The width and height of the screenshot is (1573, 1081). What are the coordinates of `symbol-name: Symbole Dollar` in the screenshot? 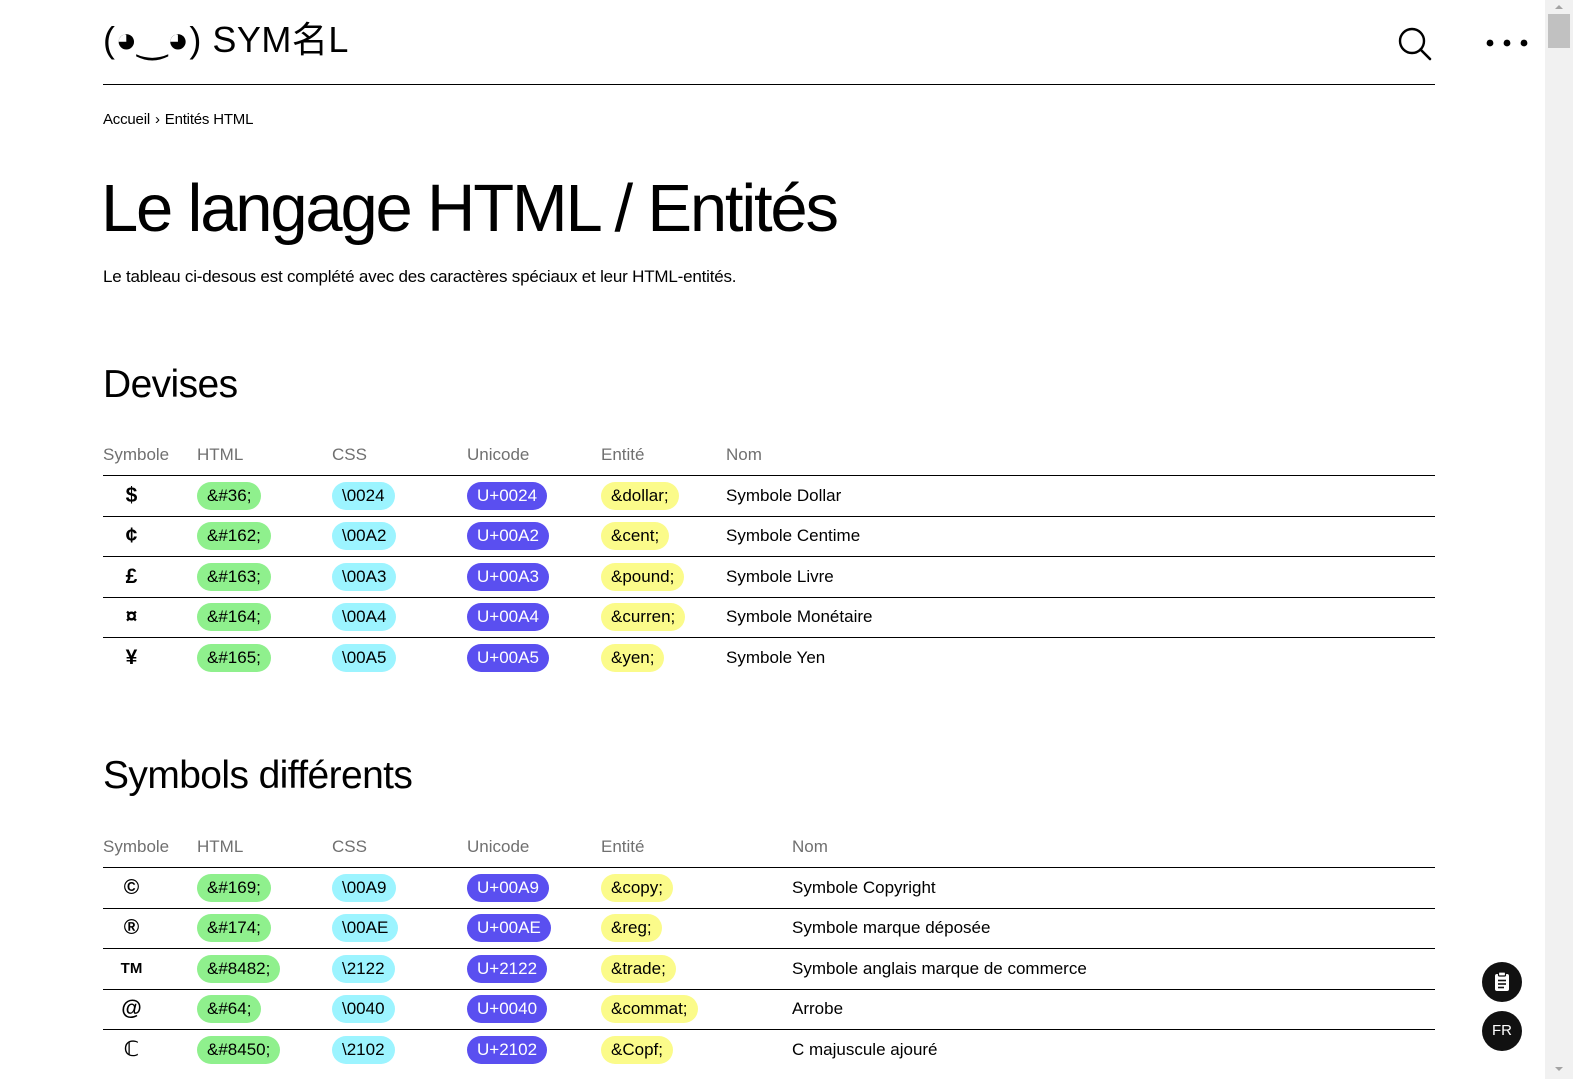 It's located at (1080, 496).